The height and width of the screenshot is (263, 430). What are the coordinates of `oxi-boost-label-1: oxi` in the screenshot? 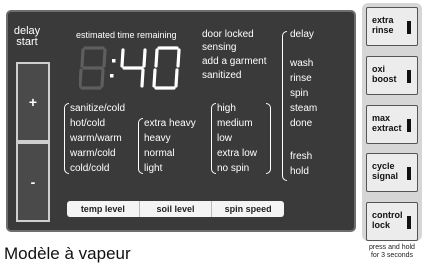 It's located at (379, 69).